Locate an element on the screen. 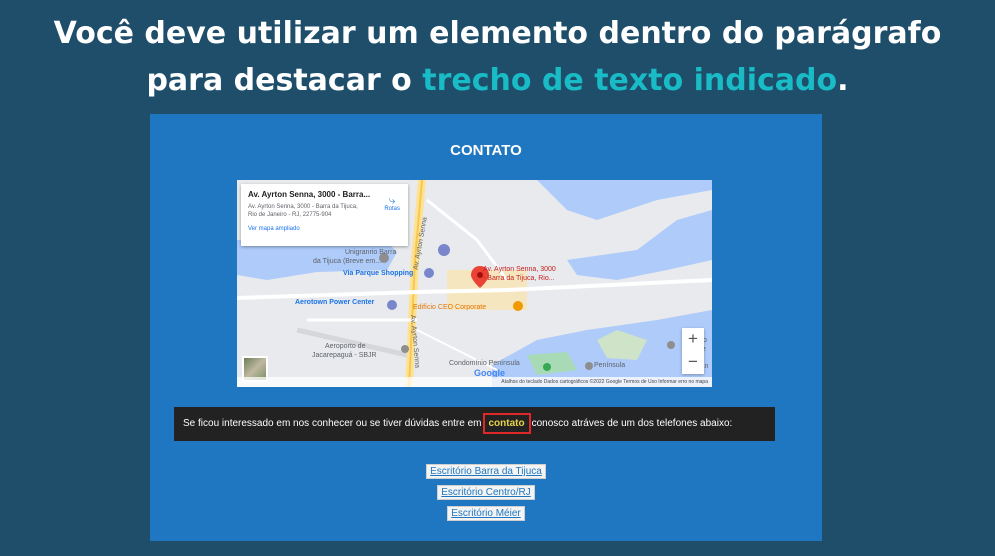  map-label-aeroporto: Aeroporto de is located at coordinates (345, 346).